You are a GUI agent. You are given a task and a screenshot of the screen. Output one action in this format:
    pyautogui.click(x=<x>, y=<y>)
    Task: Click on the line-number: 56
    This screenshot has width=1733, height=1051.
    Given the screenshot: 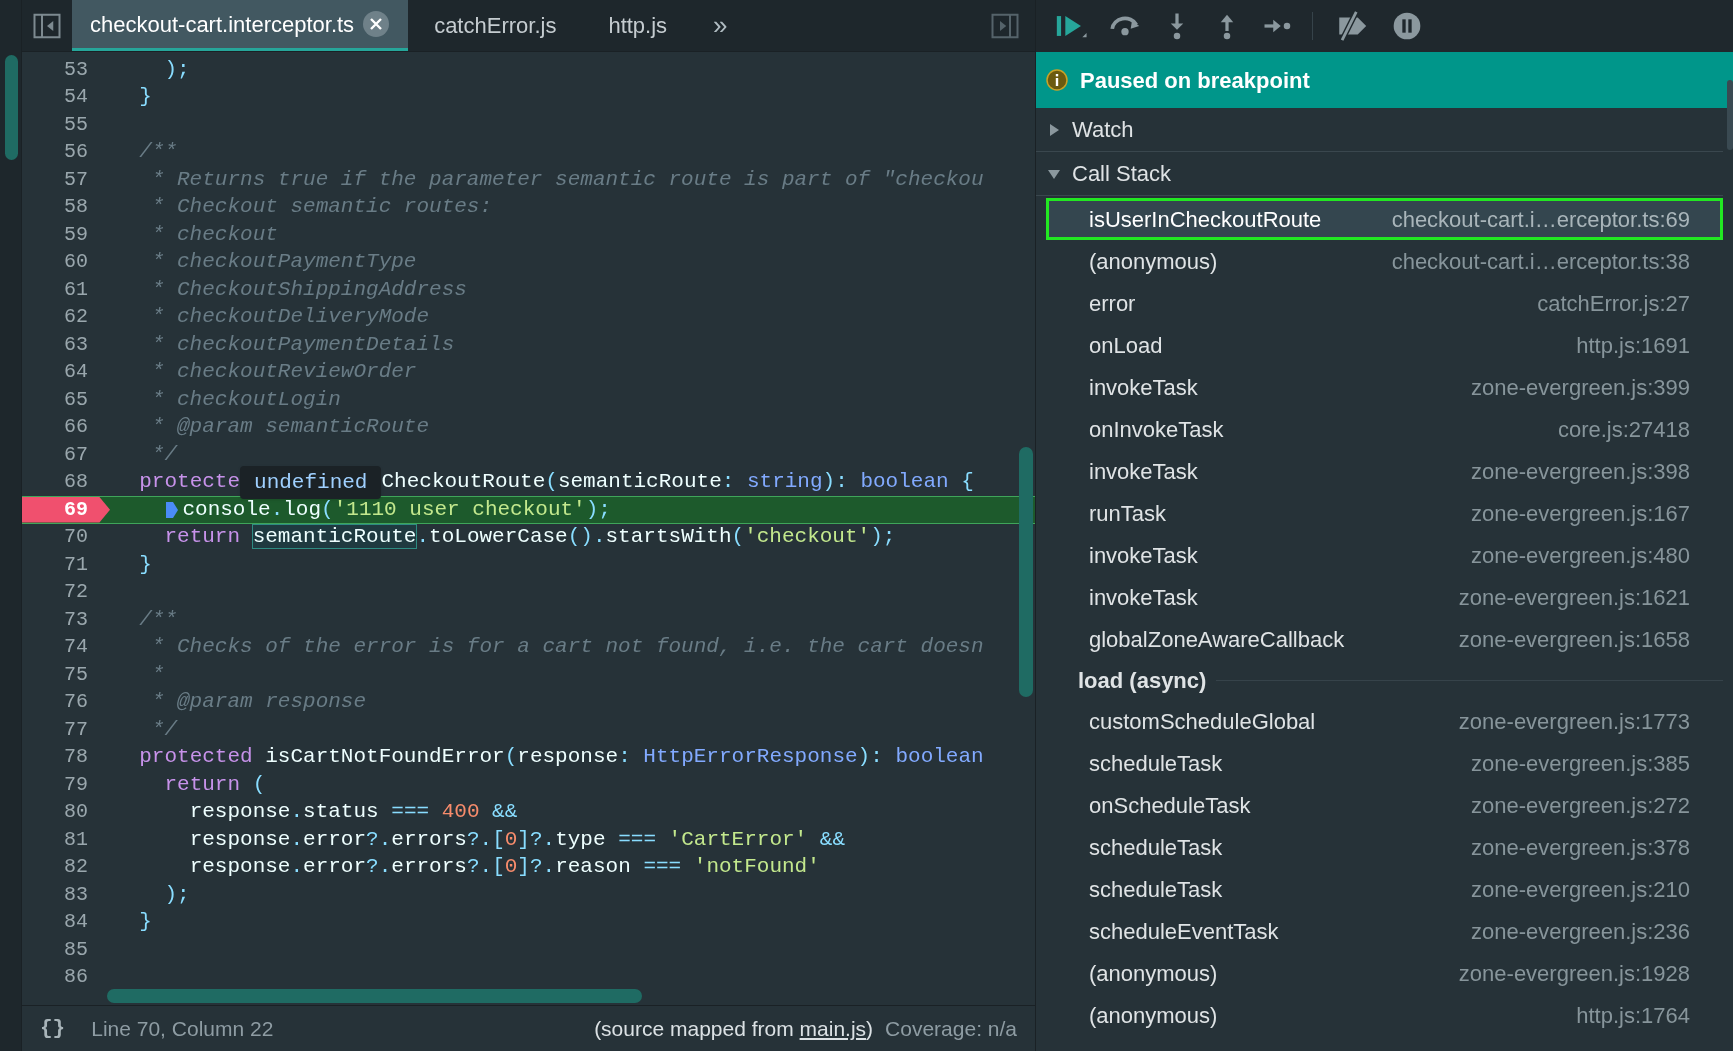 What is the action you would take?
    pyautogui.click(x=66, y=152)
    